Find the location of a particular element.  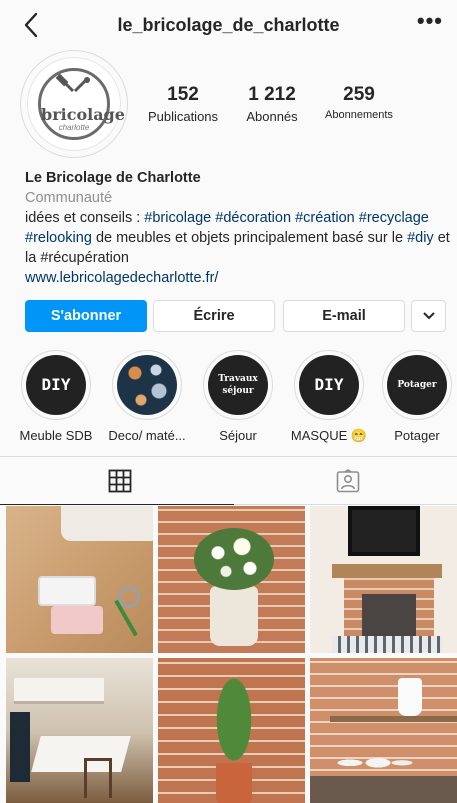

highlight-potager: Potager Potager is located at coordinates (417, 396).